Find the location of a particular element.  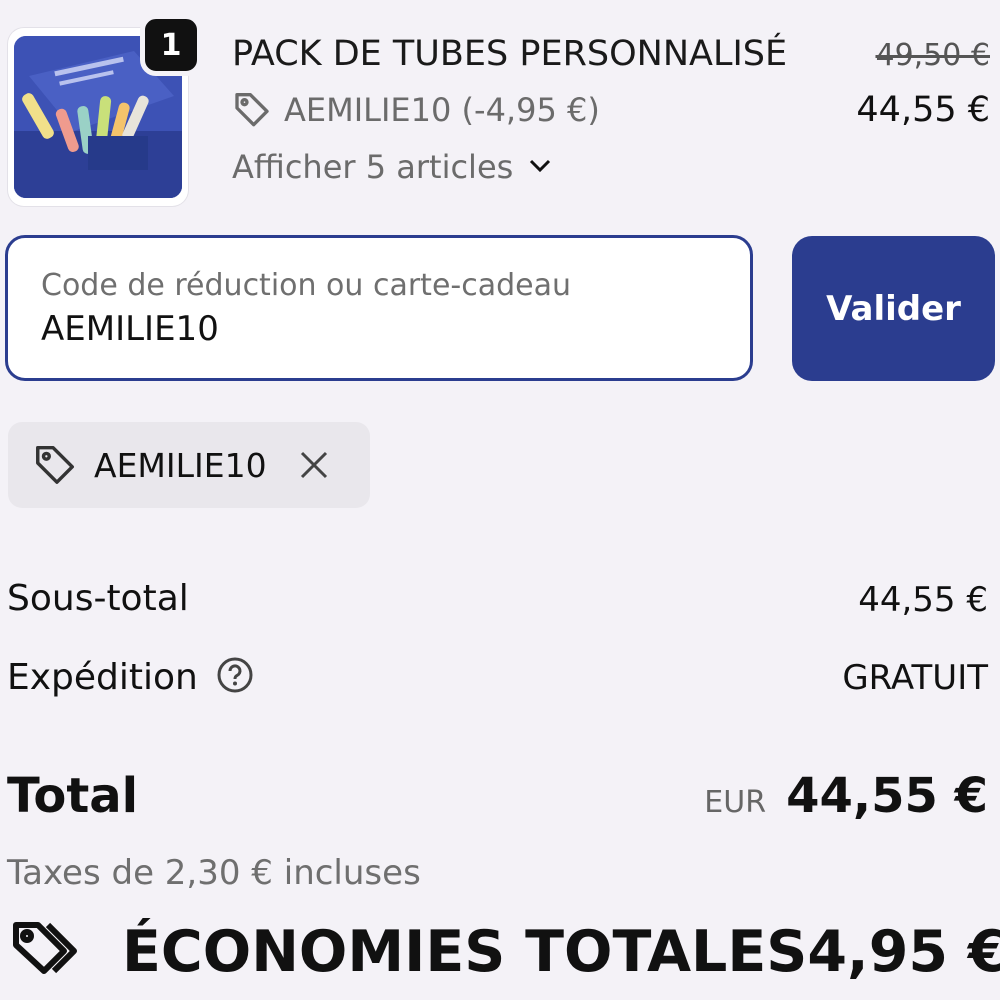

product-price: 44,55 € is located at coordinates (923, 110).